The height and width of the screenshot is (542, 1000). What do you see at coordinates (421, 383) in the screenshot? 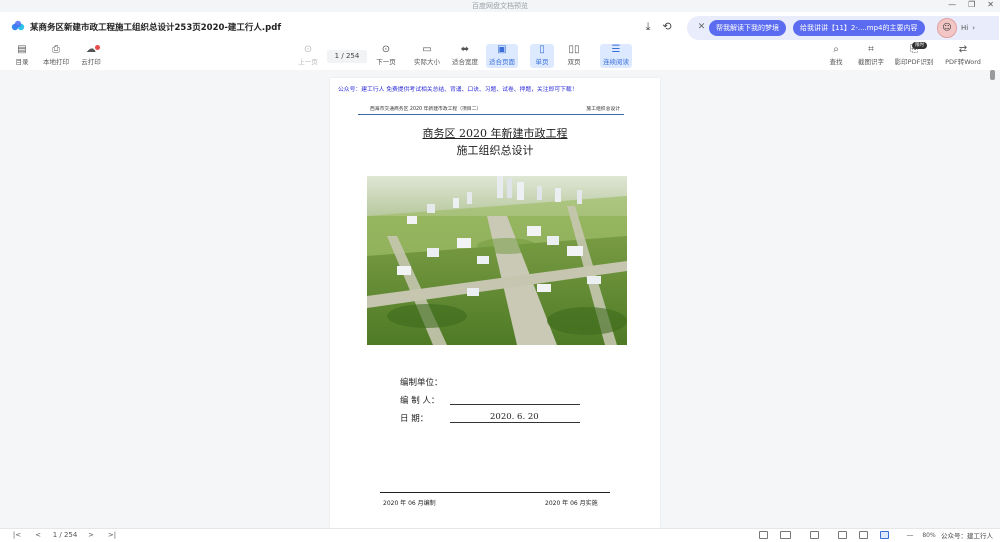
I see `label-compile-unit: 编制单位：` at bounding box center [421, 383].